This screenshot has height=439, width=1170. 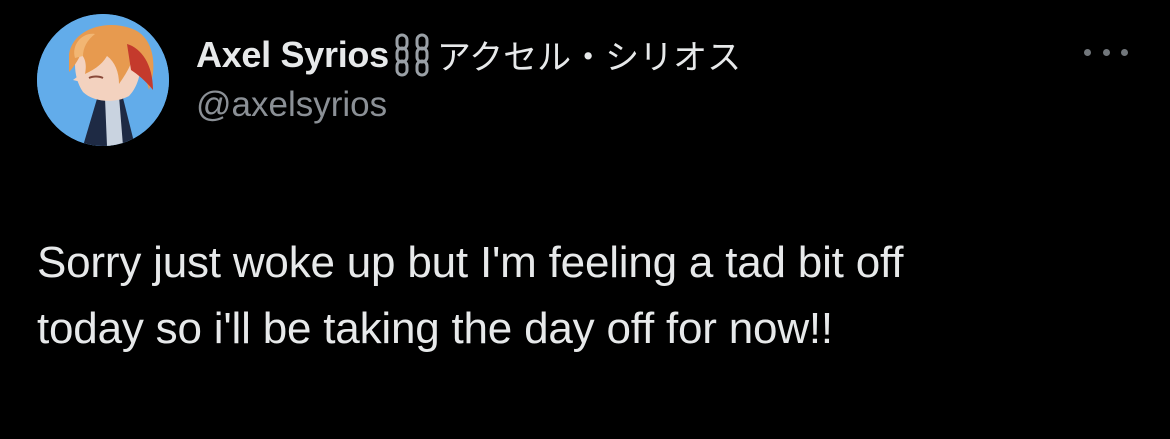 I want to click on avatar, so click(x=103, y=80).